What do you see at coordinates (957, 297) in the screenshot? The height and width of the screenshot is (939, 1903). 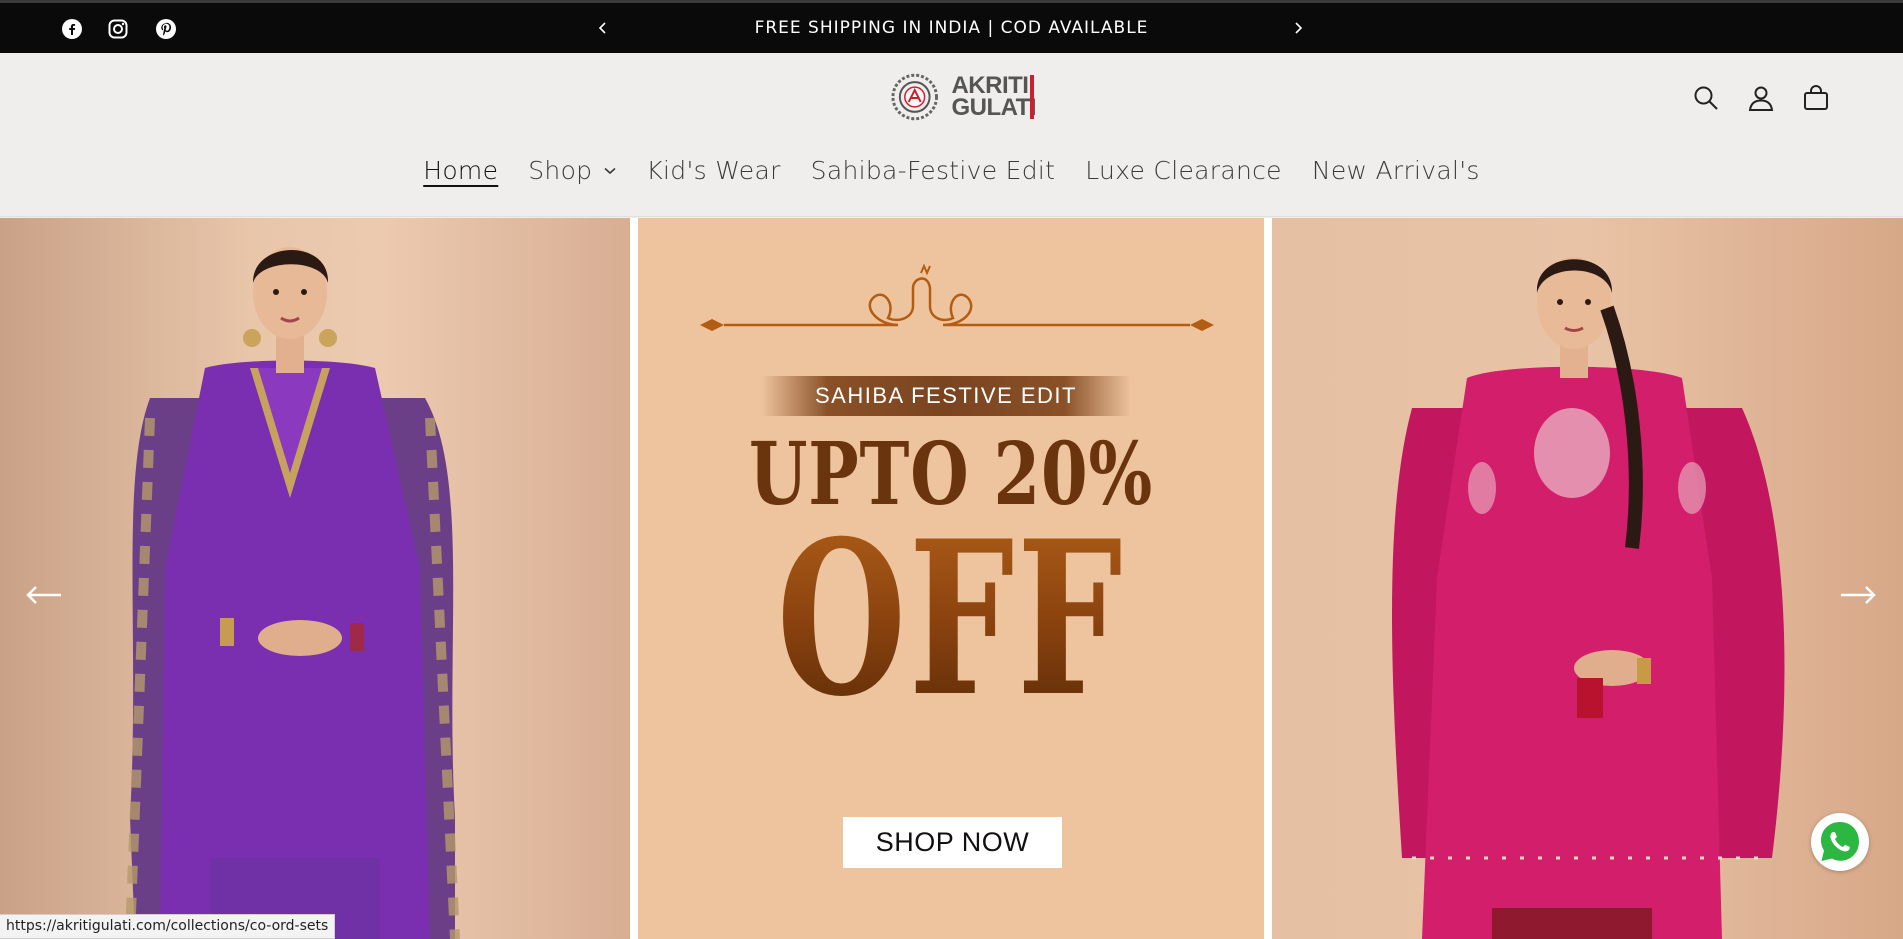 I see `ornament-divider-icon` at bounding box center [957, 297].